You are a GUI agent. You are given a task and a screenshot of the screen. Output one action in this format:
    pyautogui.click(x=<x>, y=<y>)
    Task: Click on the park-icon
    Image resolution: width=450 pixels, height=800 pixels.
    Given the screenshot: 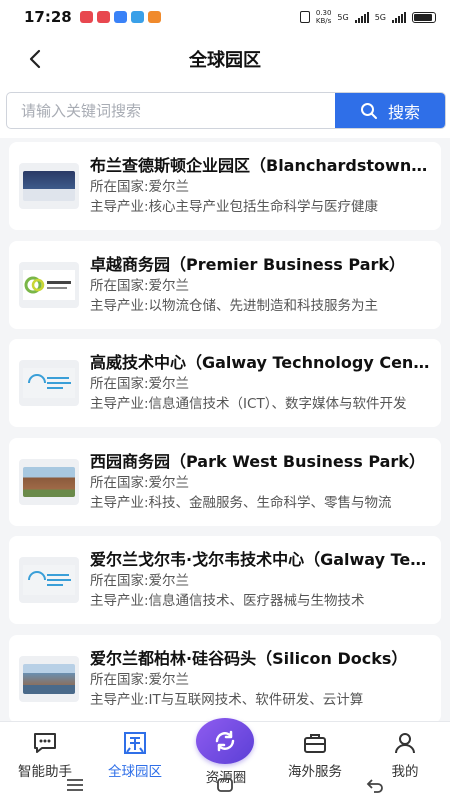 What is the action you would take?
    pyautogui.click(x=135, y=743)
    